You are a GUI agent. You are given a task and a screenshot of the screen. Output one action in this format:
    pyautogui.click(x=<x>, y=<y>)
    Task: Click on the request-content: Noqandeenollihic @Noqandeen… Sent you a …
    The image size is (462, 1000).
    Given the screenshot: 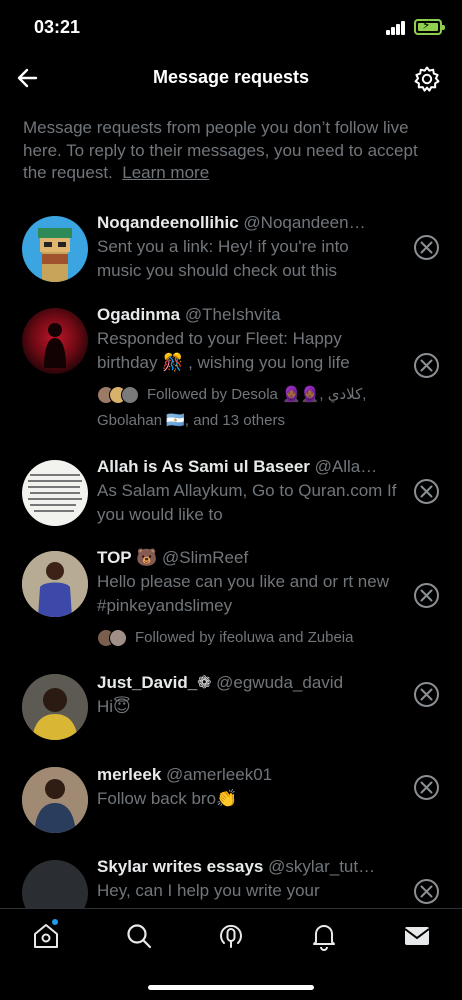 What is the action you would take?
    pyautogui.click(x=247, y=247)
    